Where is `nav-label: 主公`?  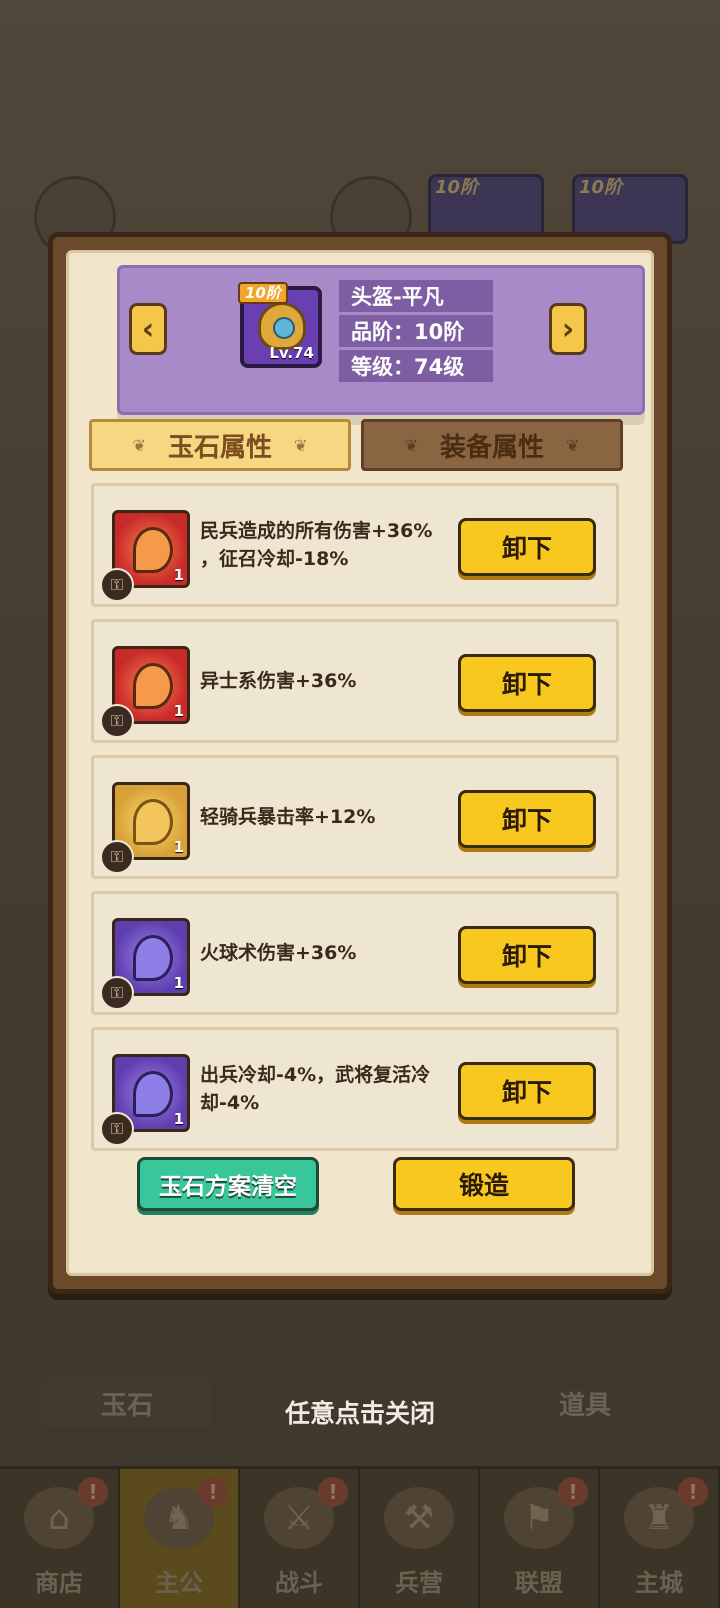
nav-label: 主公 is located at coordinates (179, 1583).